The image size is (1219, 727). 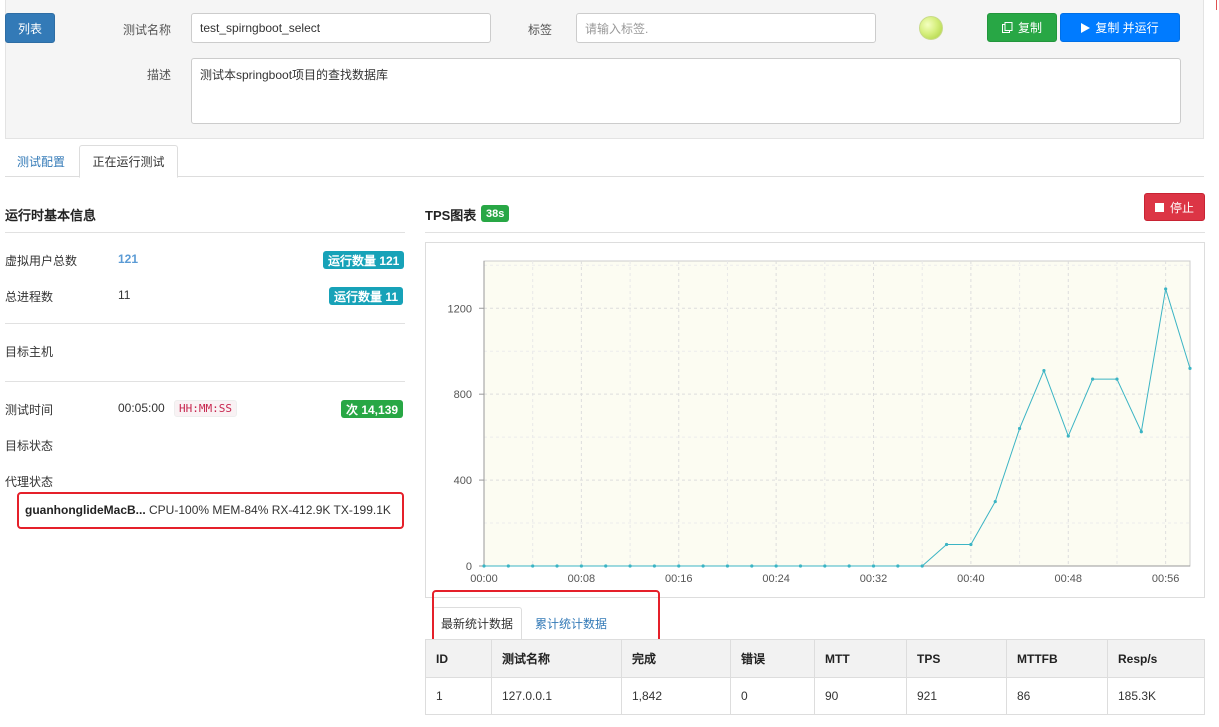 I want to click on stats-tabs: 最新统计数据 累计统计数据, so click(x=812, y=623).